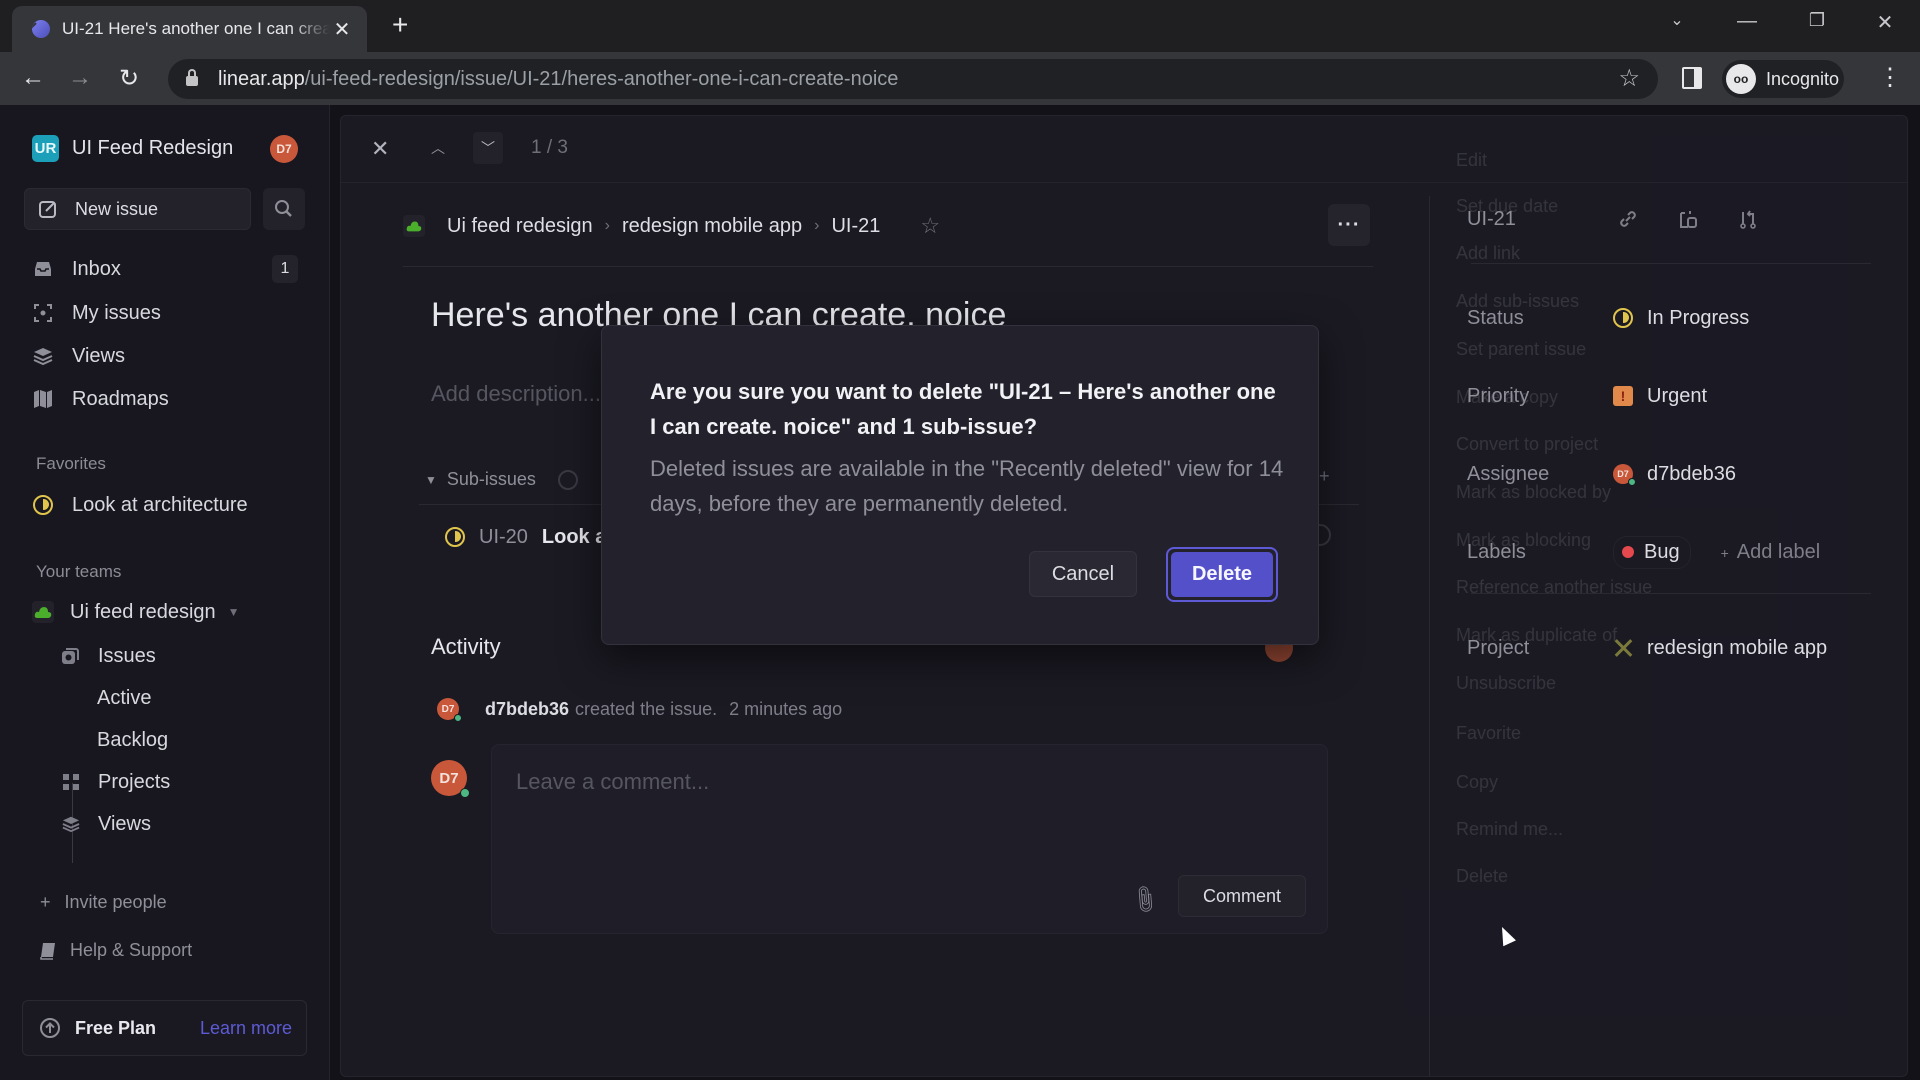  What do you see at coordinates (152, 148) in the screenshot?
I see `workspace-name: UI Feed Redesign` at bounding box center [152, 148].